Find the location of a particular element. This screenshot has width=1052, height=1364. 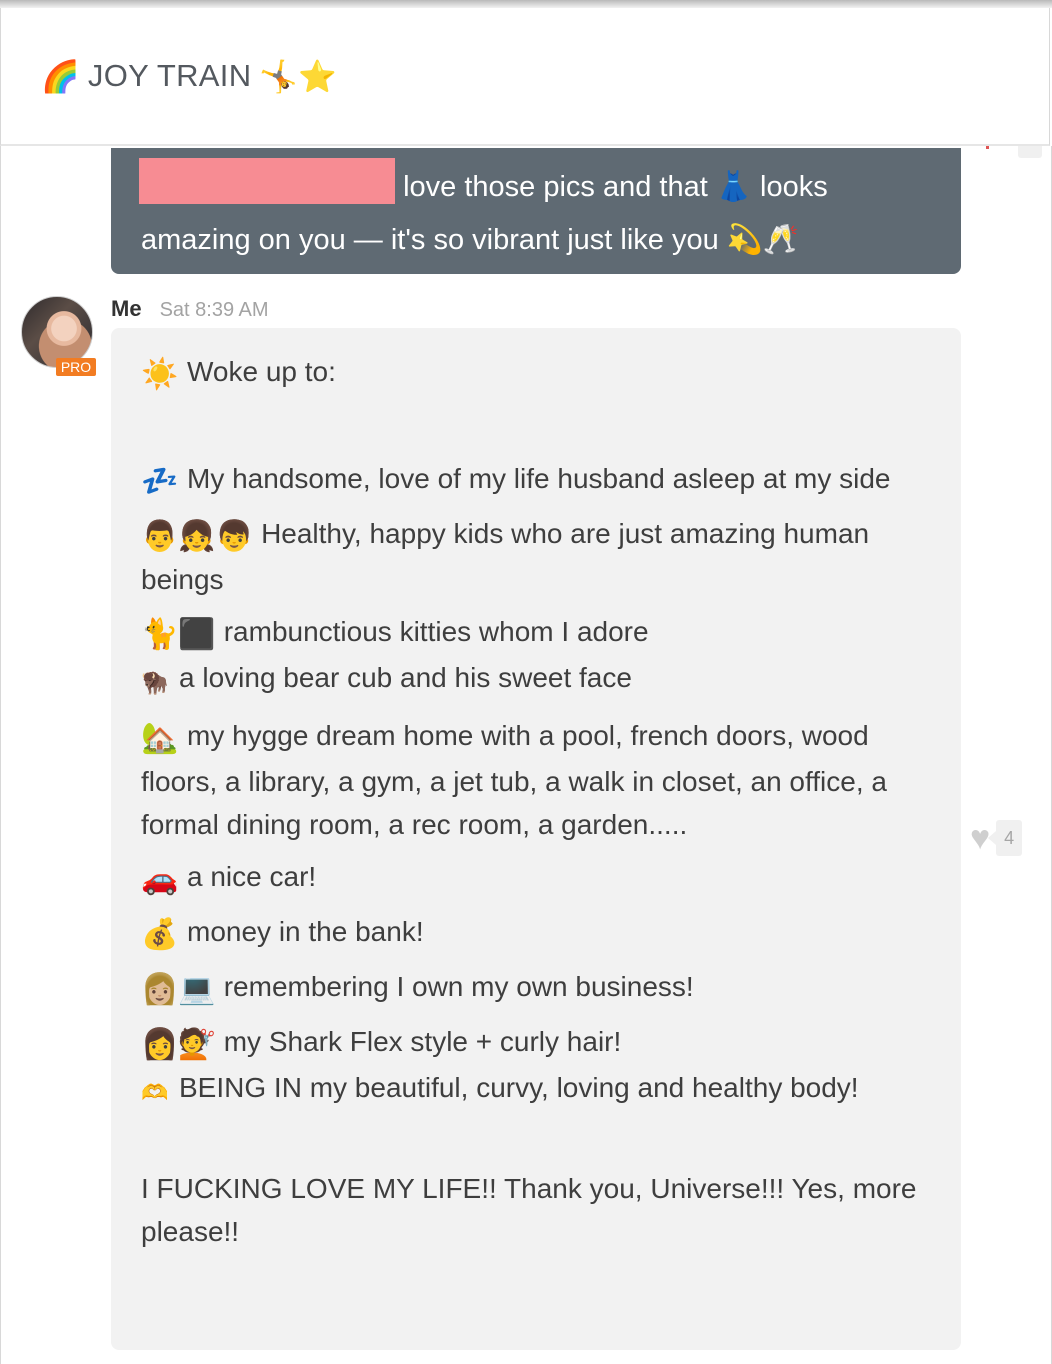

message-line: 🦬 a loving bear cub and his sweet face is located at coordinates (536, 680).